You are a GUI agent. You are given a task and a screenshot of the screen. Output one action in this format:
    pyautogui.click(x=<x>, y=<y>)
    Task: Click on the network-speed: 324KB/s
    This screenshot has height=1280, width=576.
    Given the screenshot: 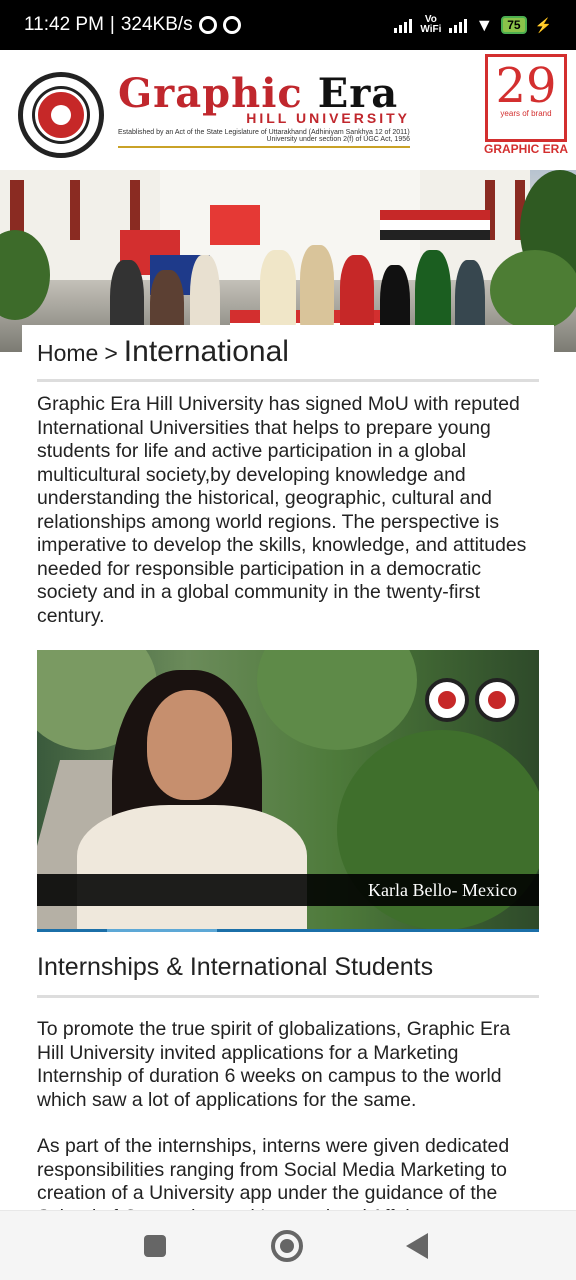 What is the action you would take?
    pyautogui.click(x=156, y=24)
    